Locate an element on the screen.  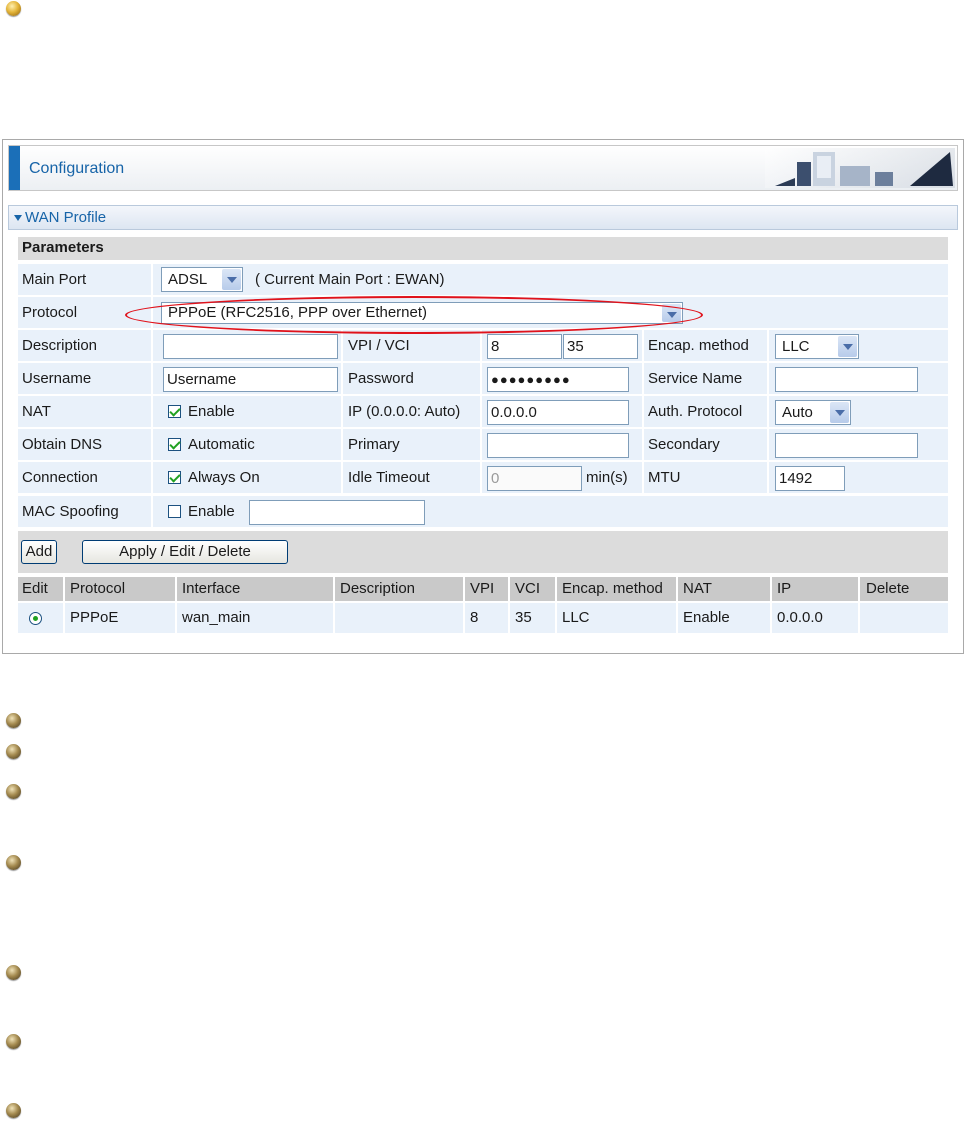
idle-timeout-label: Idle Timeout is located at coordinates (389, 477).